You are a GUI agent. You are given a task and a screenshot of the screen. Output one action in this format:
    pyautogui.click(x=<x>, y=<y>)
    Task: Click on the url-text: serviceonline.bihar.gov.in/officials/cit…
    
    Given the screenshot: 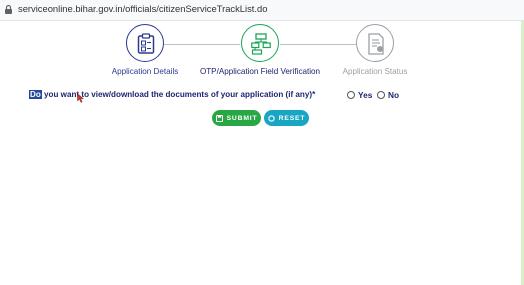 What is the action you would take?
    pyautogui.click(x=142, y=8)
    